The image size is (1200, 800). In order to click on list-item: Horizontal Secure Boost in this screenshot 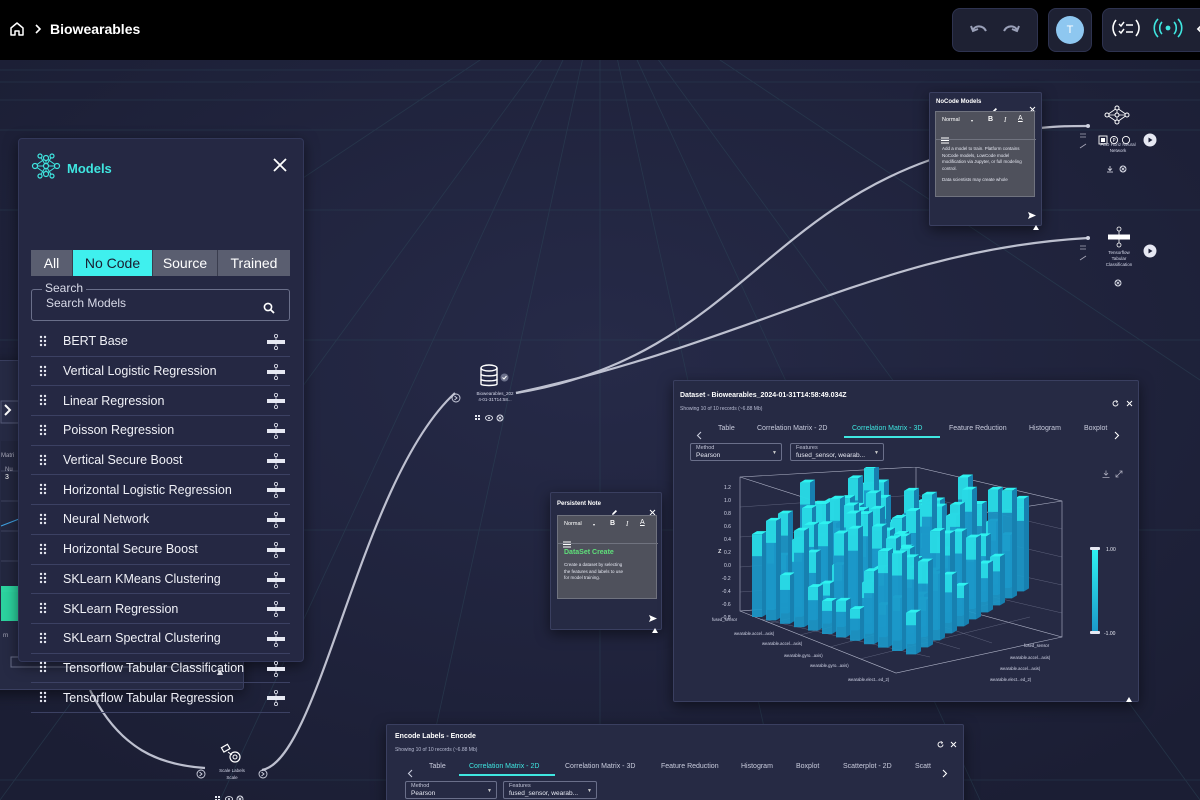, I will do `click(160, 550)`.